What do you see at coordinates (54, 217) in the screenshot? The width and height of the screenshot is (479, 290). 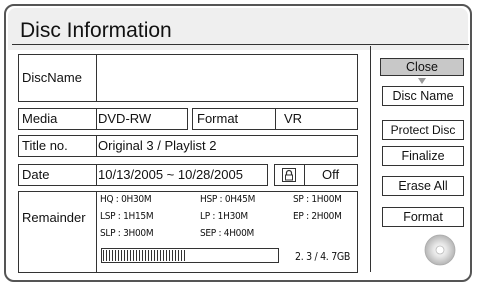 I see `remainder-label: Remainder` at bounding box center [54, 217].